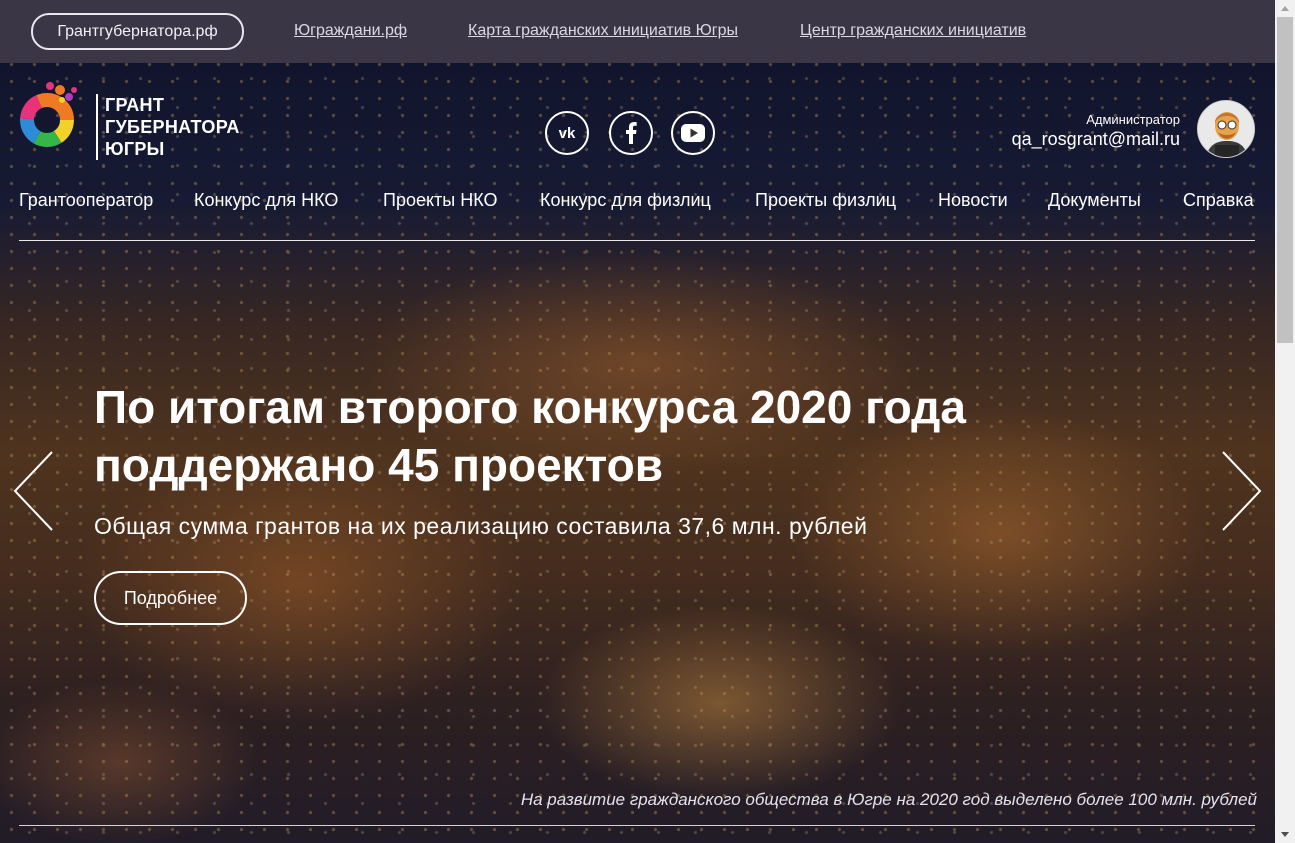 The width and height of the screenshot is (1295, 843). I want to click on nav-item-individuals-projects: Проекты физлиц, so click(825, 200).